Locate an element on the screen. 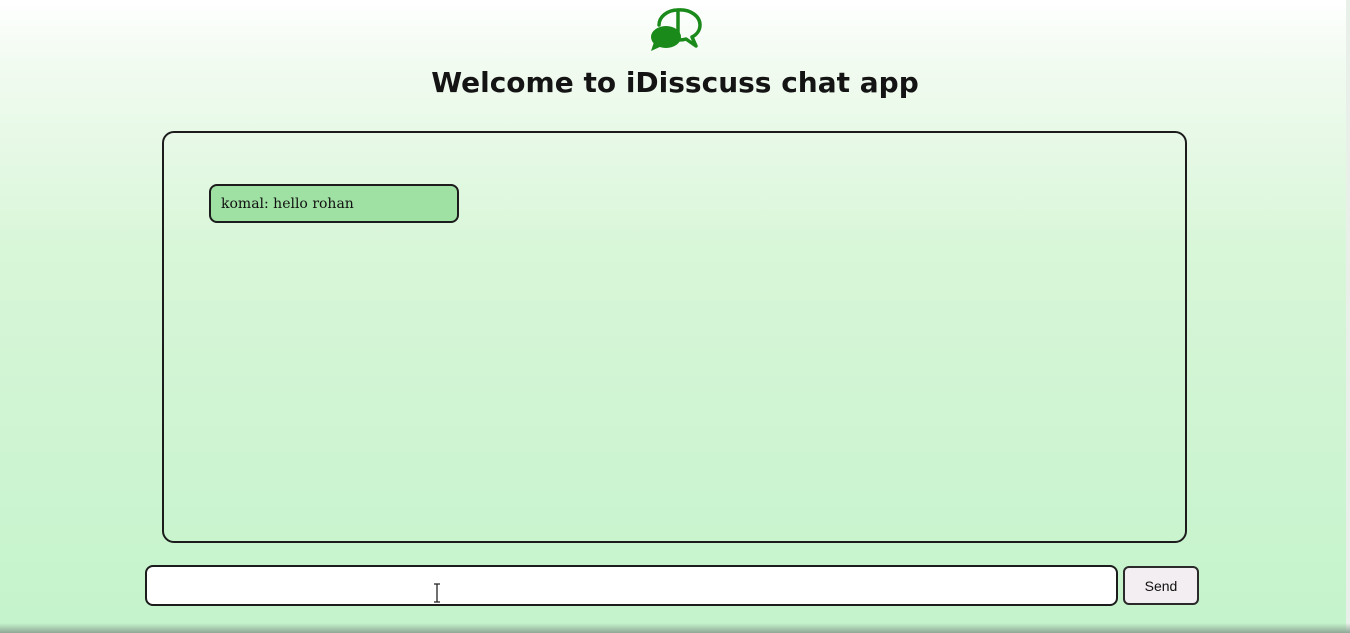 The image size is (1350, 633). window-bottom-edge is located at coordinates (675, 628).